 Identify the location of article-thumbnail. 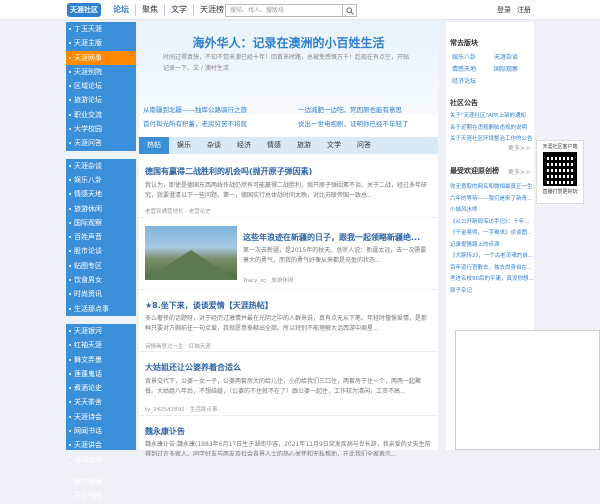
(191, 253).